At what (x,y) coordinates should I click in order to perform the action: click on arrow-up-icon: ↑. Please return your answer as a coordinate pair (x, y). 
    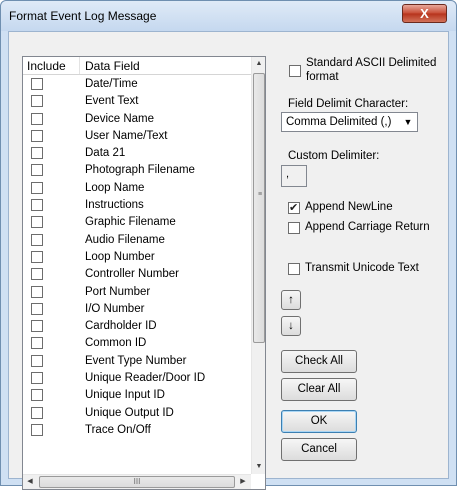
    Looking at the image, I should click on (291, 300).